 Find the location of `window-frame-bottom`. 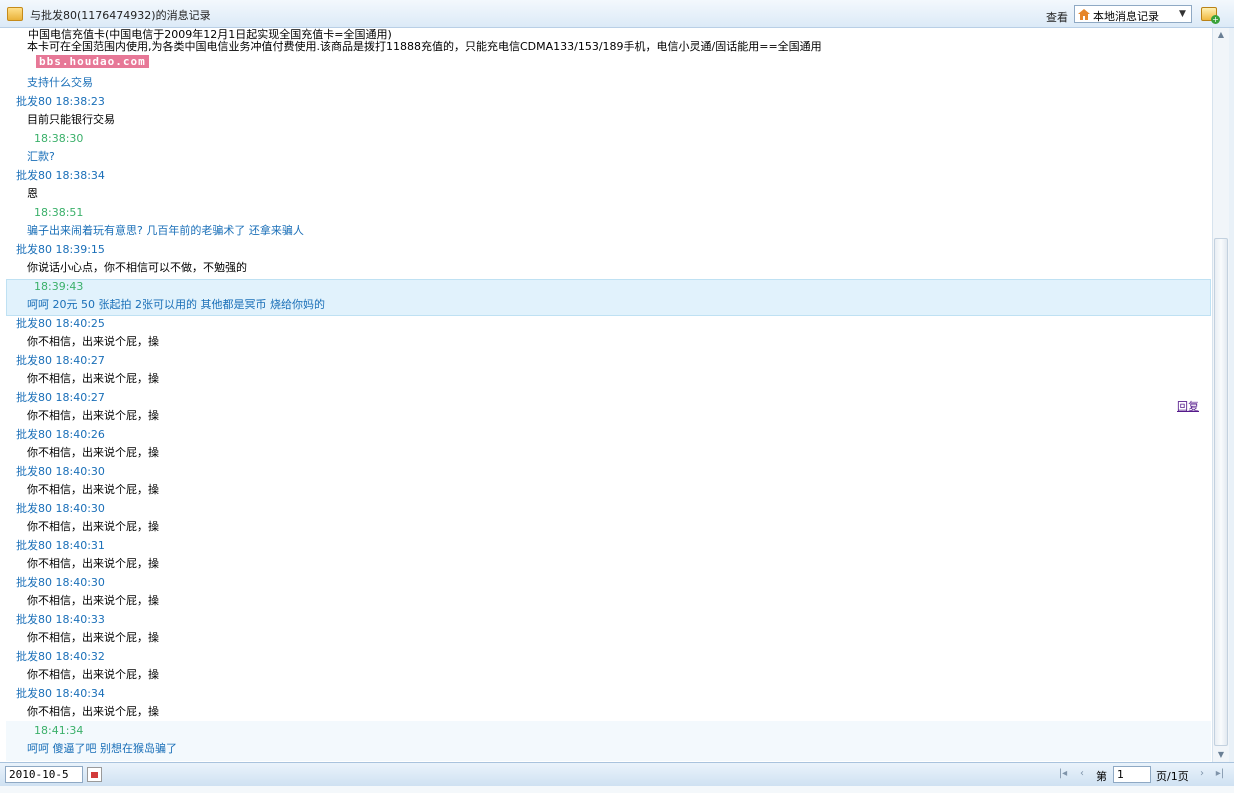

window-frame-bottom is located at coordinates (617, 789).